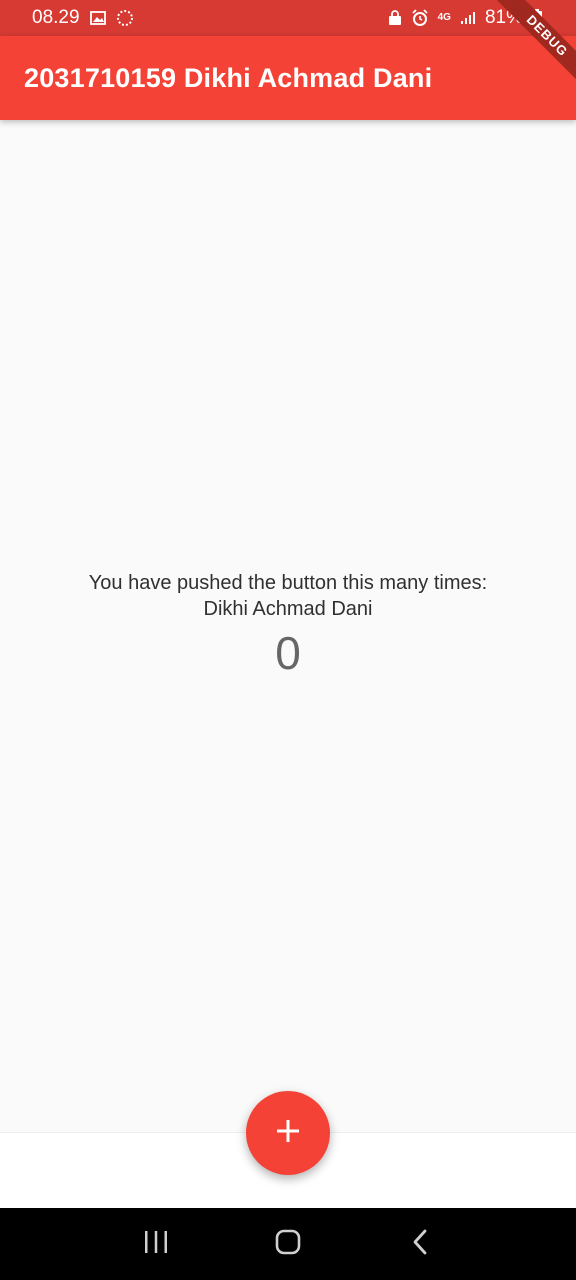 This screenshot has width=576, height=1280. I want to click on recent-apps-button, so click(156, 1244).